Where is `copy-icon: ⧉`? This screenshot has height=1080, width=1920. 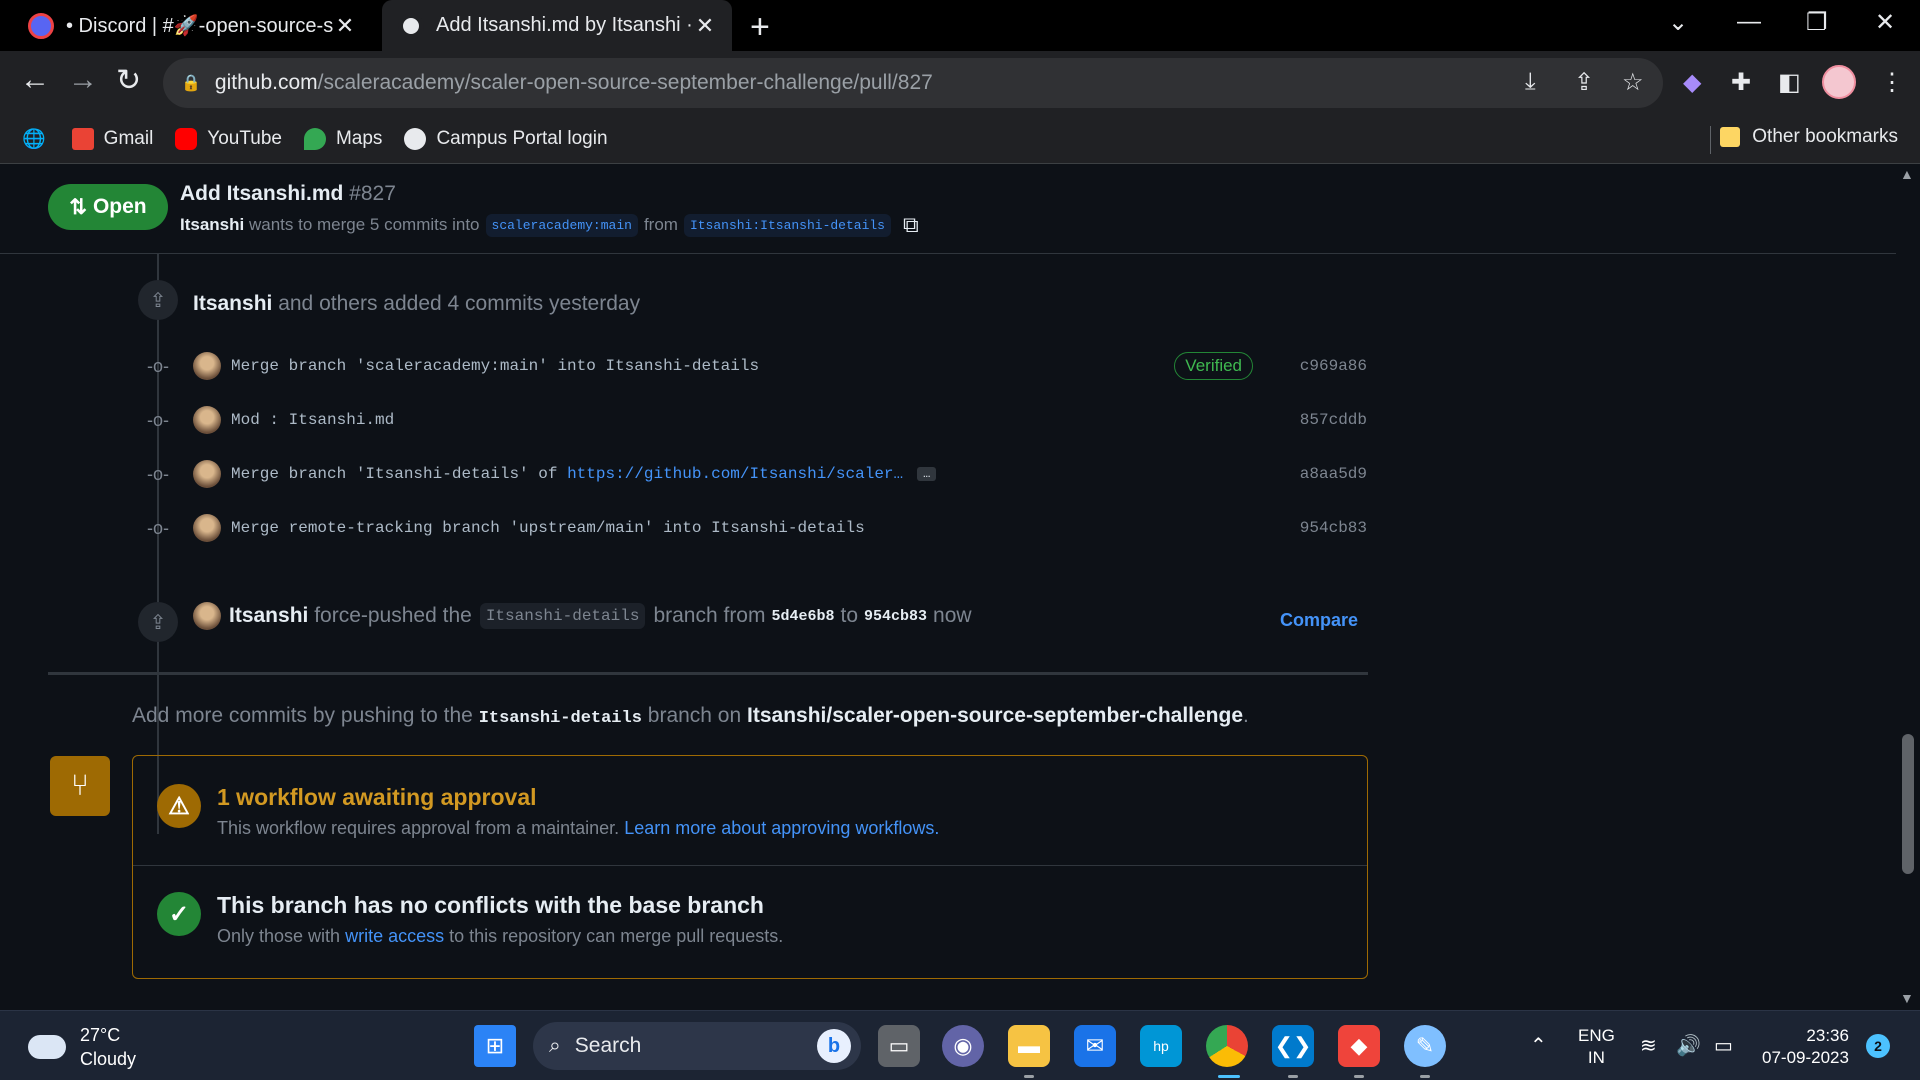 copy-icon: ⧉ is located at coordinates (911, 225).